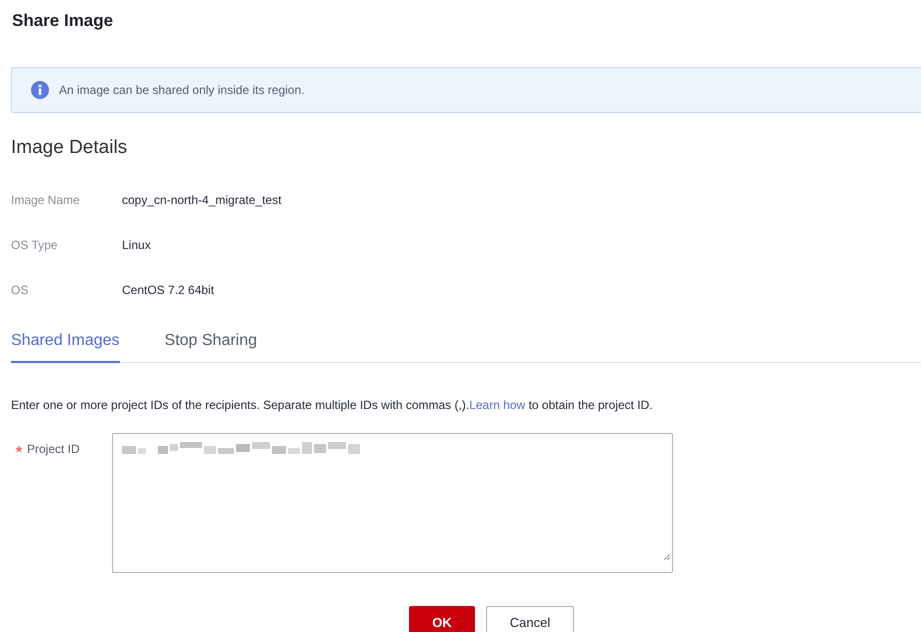 The image size is (921, 632). Describe the element at coordinates (53, 449) in the screenshot. I see `field-label: Project ID` at that location.